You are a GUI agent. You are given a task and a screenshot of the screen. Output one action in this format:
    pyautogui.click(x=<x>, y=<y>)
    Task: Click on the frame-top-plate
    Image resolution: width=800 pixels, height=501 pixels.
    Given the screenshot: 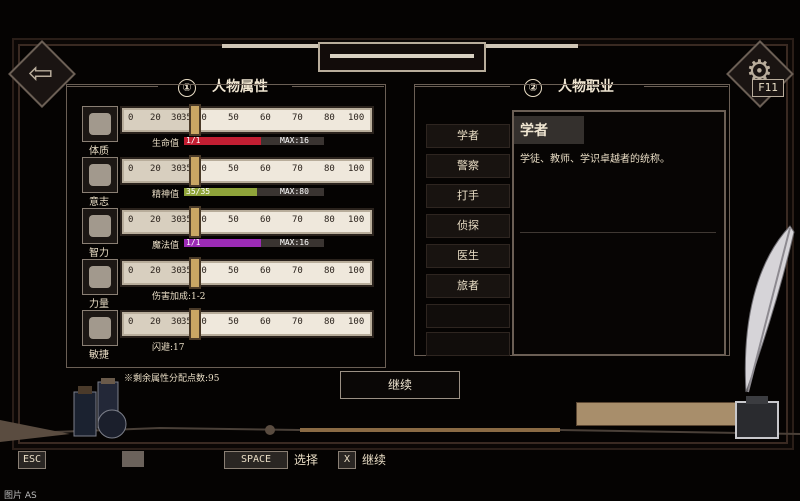 What is the action you would take?
    pyautogui.click(x=402, y=57)
    